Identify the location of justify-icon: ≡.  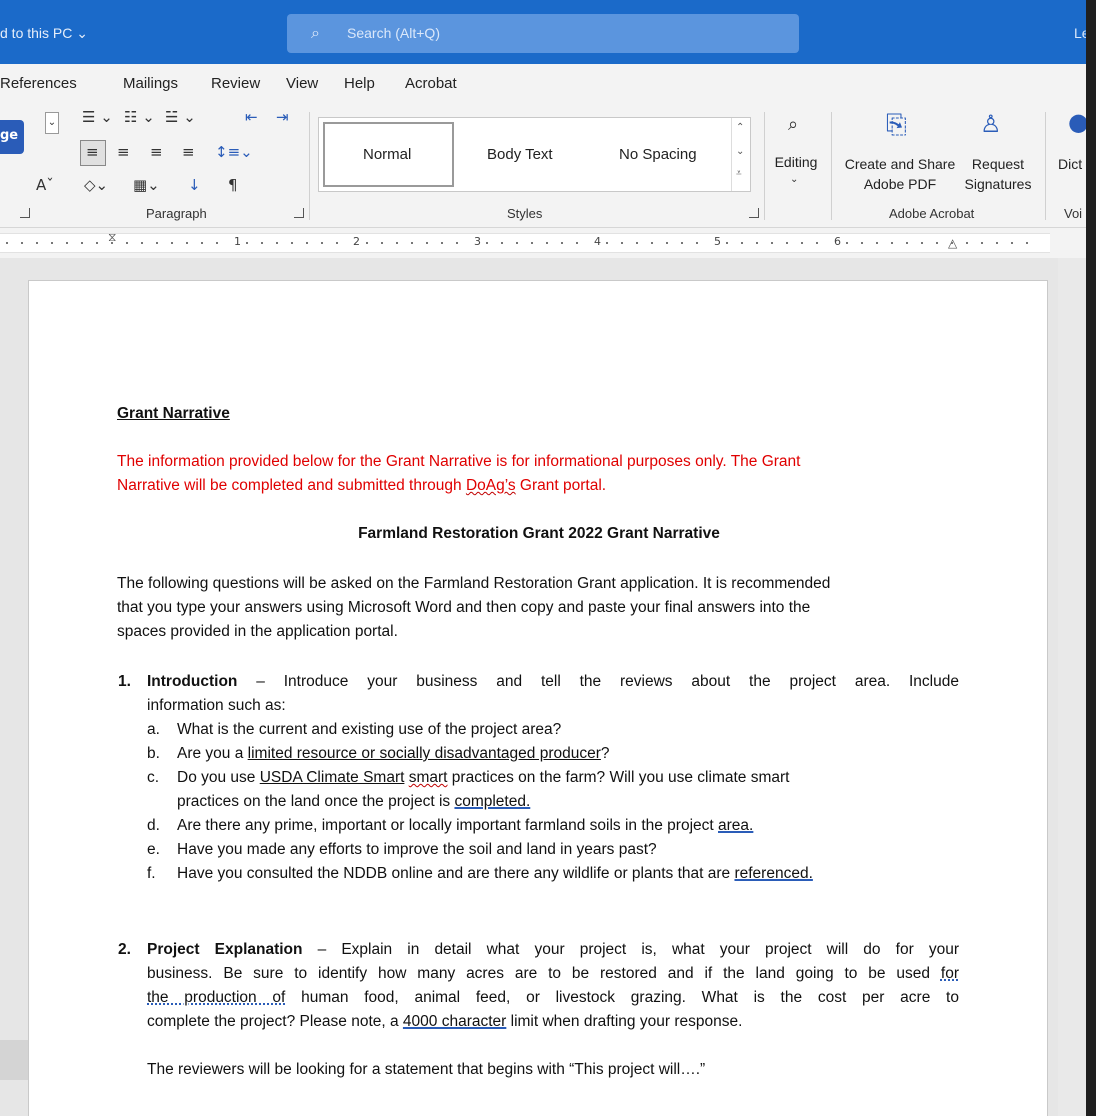
(188, 152).